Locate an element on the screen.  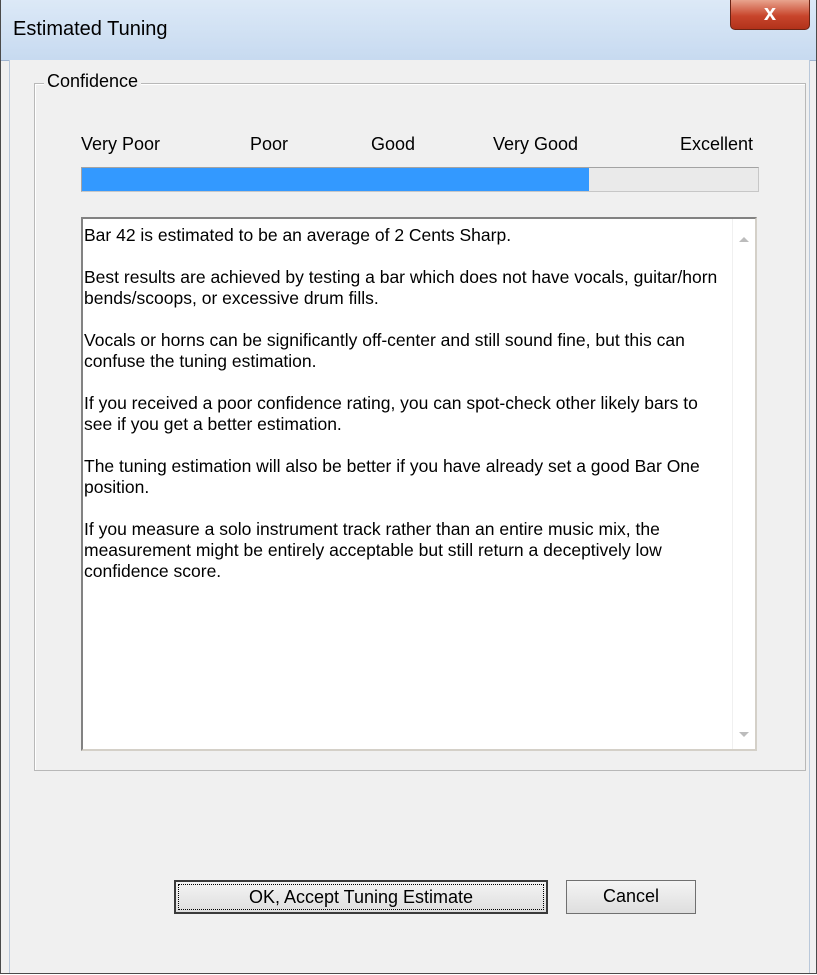
confidence-progress-fill is located at coordinates (335, 179).